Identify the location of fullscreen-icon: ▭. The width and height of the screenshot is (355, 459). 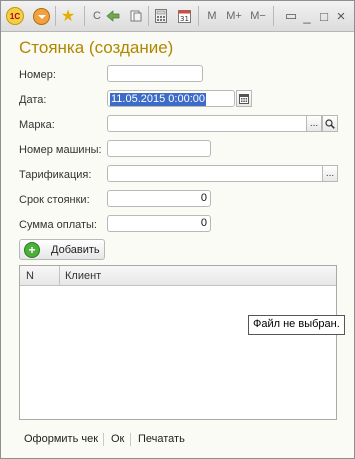
(291, 16).